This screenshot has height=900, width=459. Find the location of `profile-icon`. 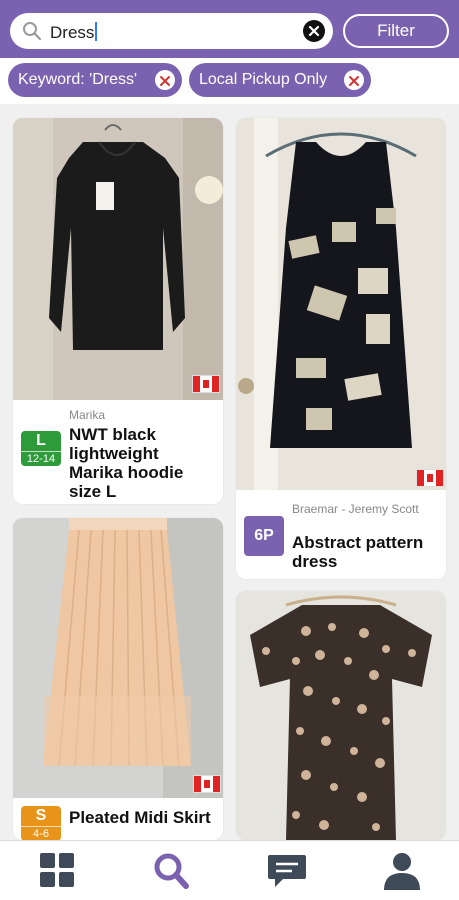

profile-icon is located at coordinates (402, 871).